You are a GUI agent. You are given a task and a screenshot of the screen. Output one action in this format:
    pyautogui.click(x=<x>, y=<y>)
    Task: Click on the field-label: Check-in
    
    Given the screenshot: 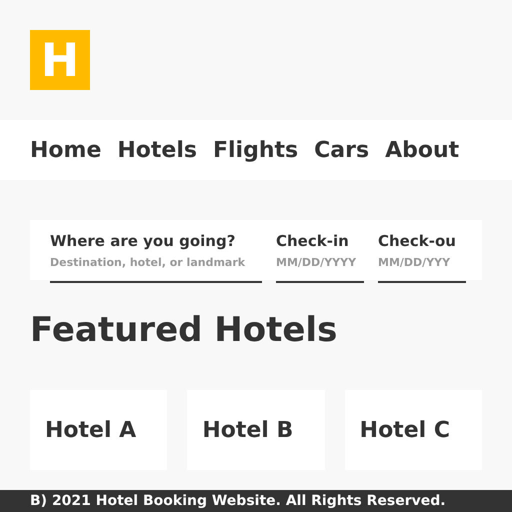 What is the action you would take?
    pyautogui.click(x=313, y=241)
    